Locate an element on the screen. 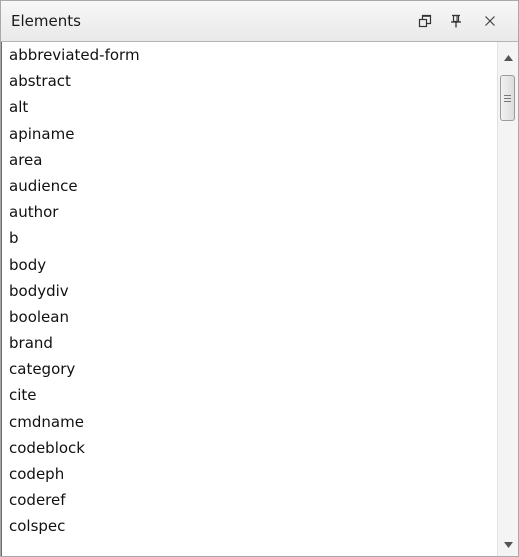 This screenshot has width=519, height=557. scroll-thumb is located at coordinates (507, 98).